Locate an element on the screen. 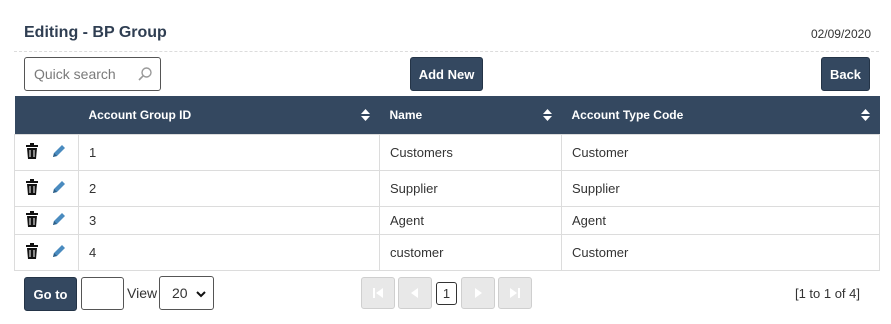  column-header-label: Account Group ID is located at coordinates (140, 114).